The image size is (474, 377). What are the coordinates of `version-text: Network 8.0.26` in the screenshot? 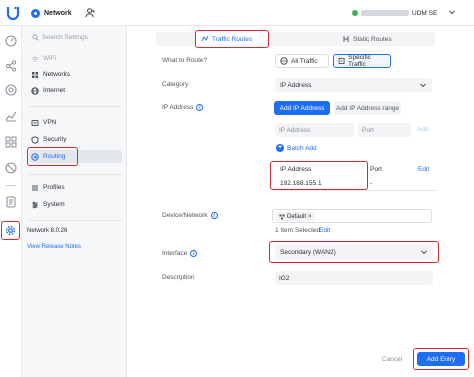 It's located at (47, 231).